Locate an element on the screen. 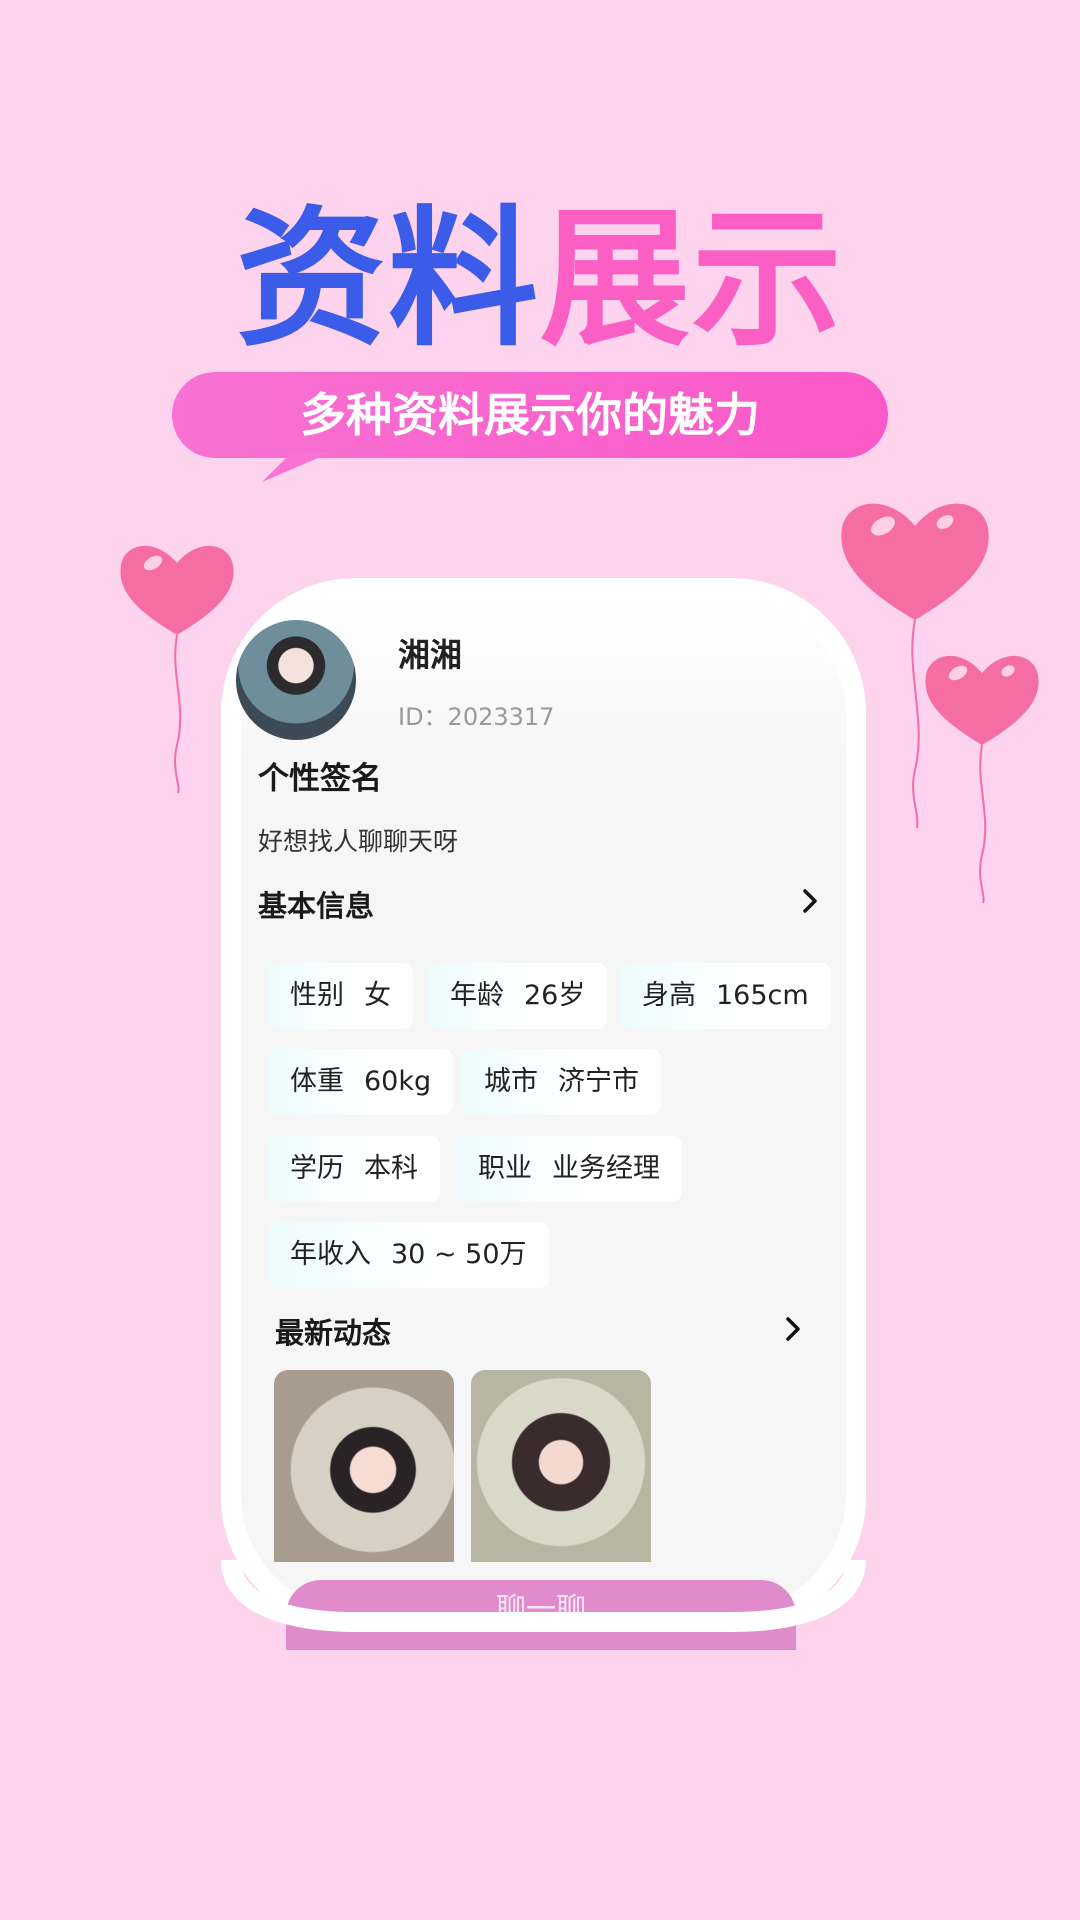  heart-balloon-icon is located at coordinates (982, 779).